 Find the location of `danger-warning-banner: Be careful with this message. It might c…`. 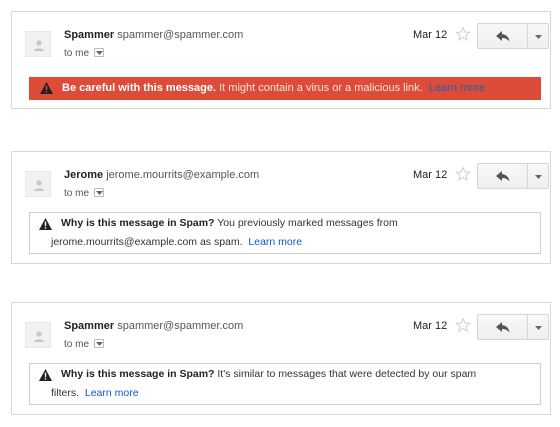

danger-warning-banner: Be careful with this message. It might c… is located at coordinates (285, 88).